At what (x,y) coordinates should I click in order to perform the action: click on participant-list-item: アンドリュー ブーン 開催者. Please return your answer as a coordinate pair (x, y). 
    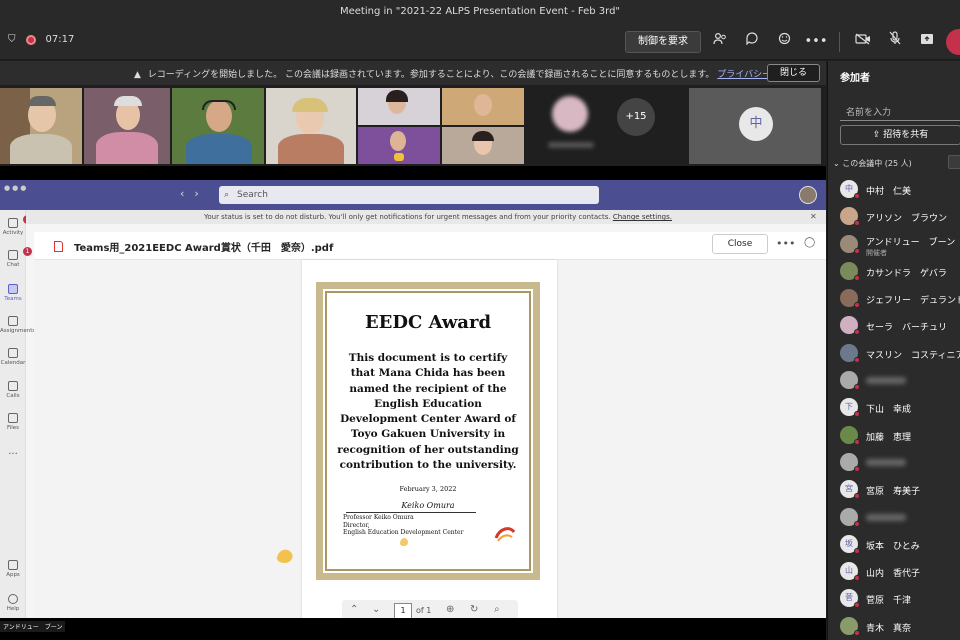
    Looking at the image, I should click on (894, 244).